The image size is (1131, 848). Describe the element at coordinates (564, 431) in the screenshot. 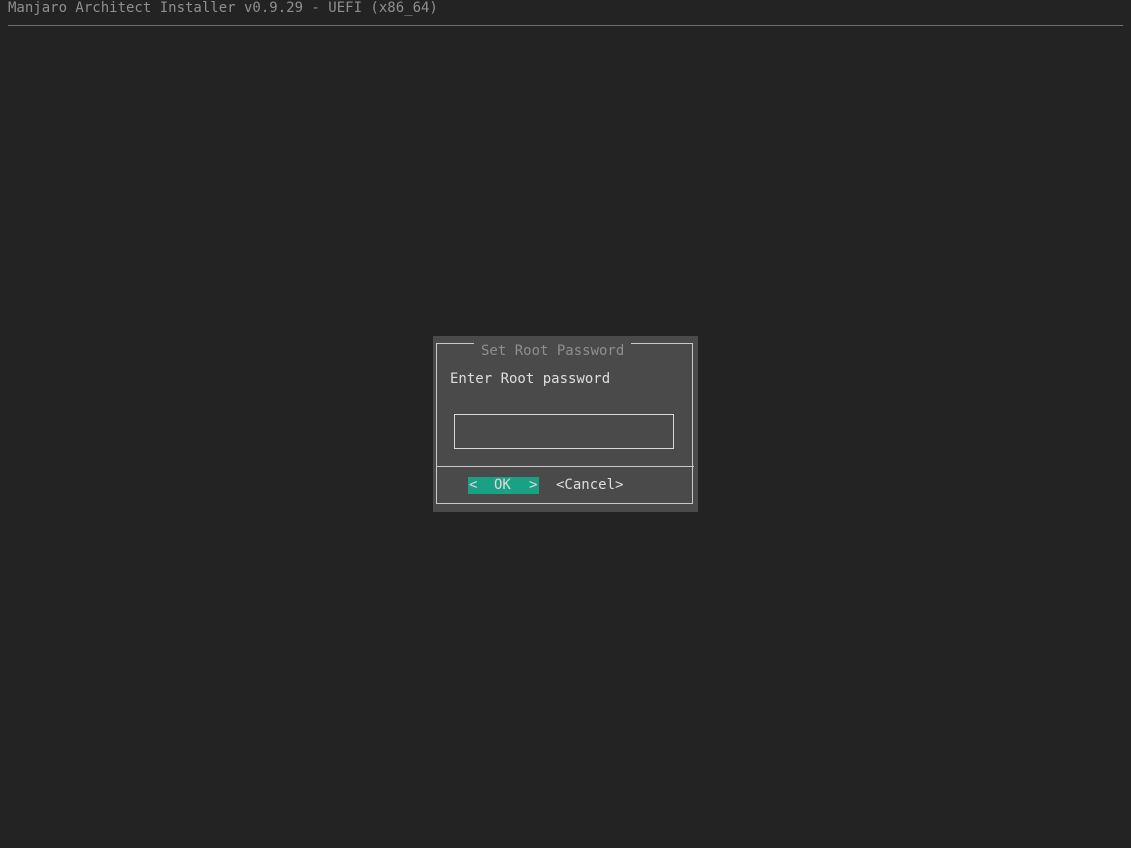

I see `root-password-input` at that location.